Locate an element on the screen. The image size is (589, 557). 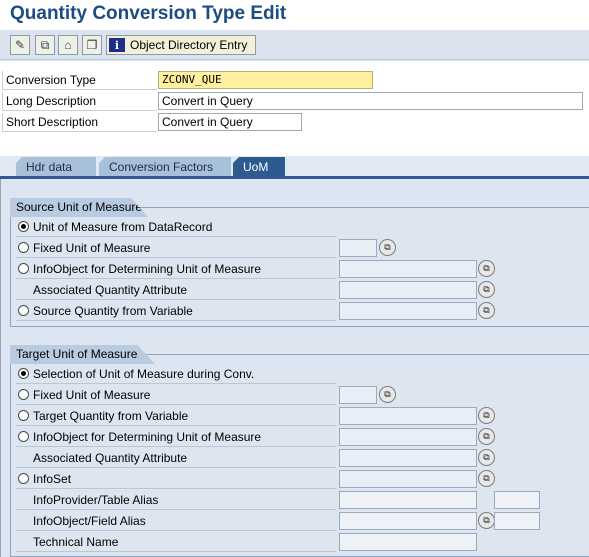
radio-target-infoset is located at coordinates (23, 478).